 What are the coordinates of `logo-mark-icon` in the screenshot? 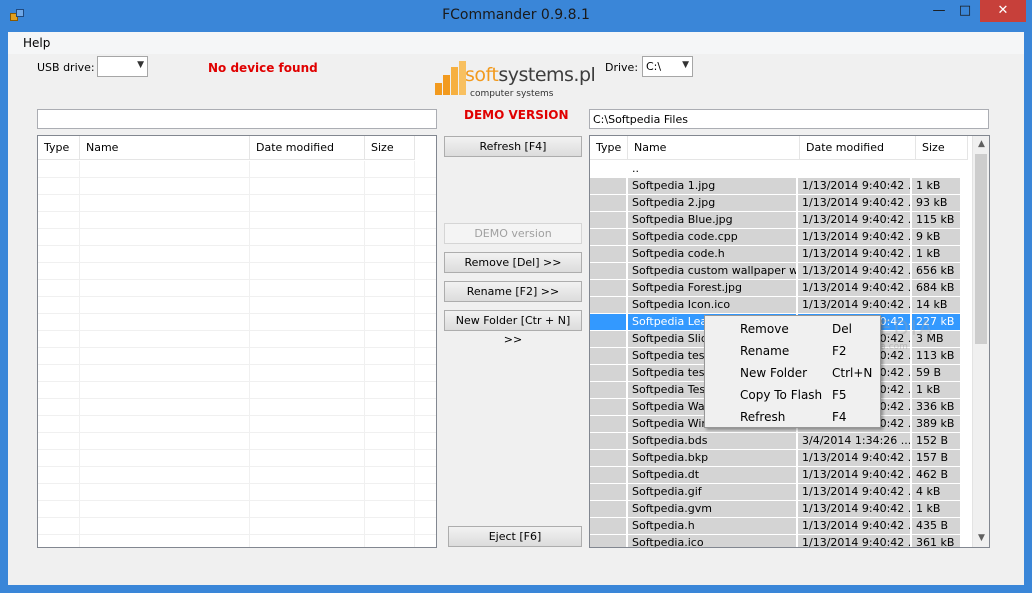 It's located at (451, 79).